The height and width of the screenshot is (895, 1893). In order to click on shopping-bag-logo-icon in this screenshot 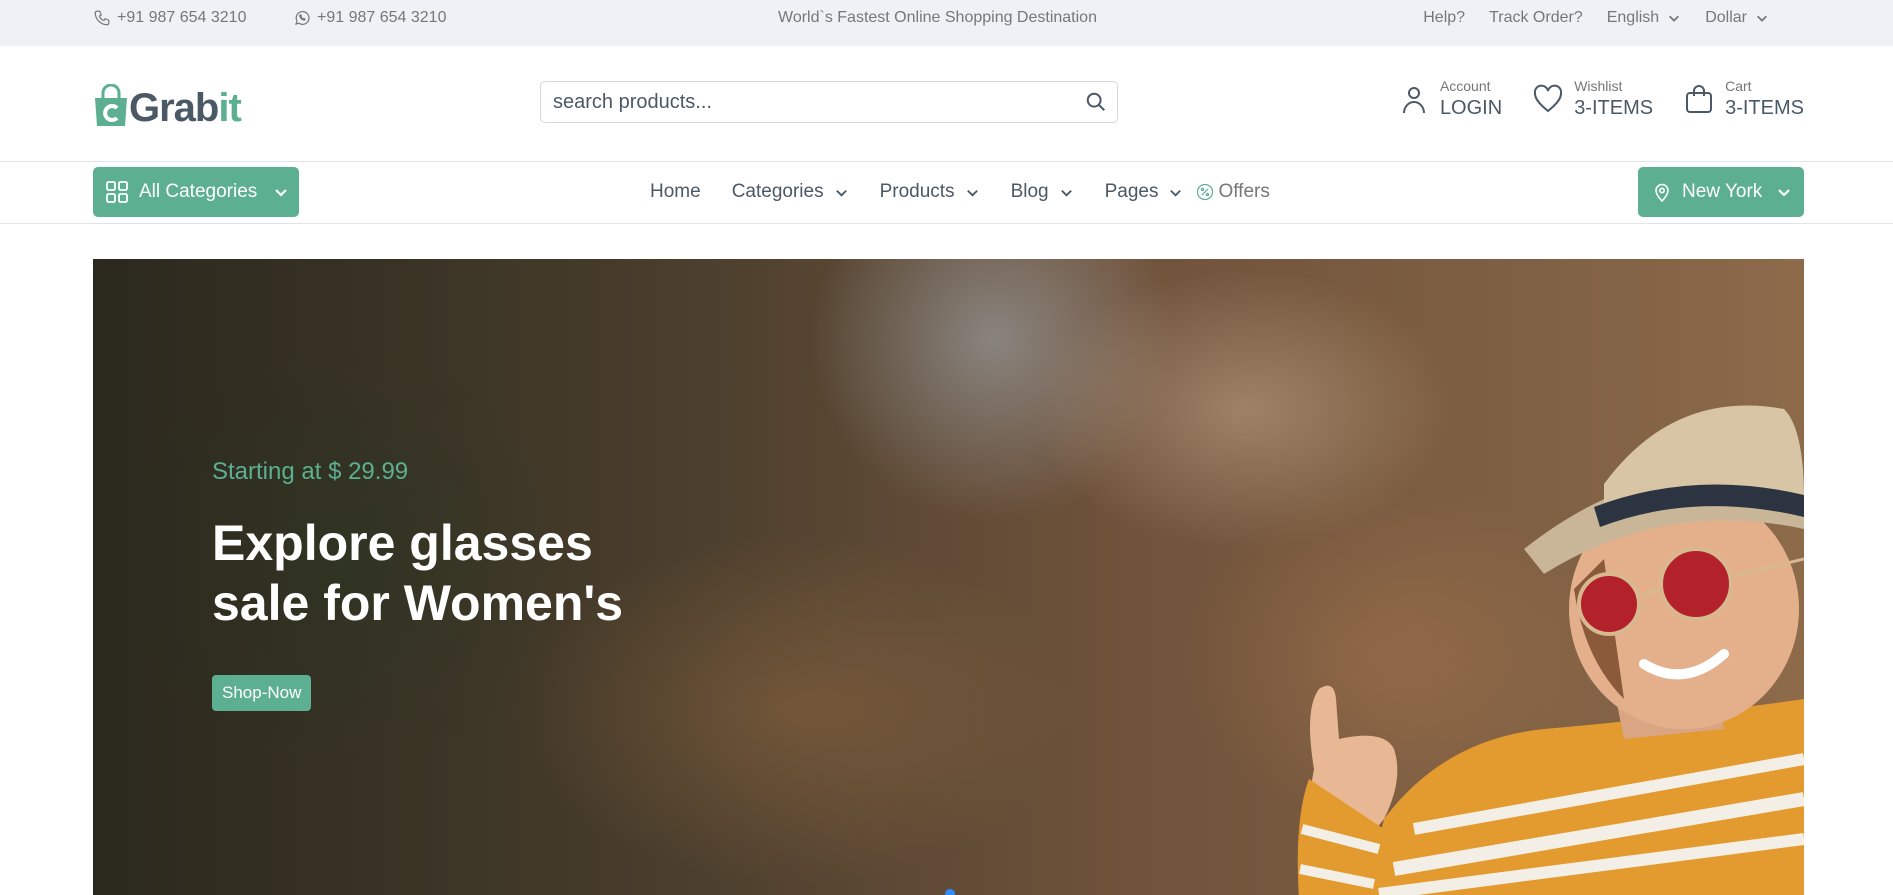, I will do `click(111, 105)`.